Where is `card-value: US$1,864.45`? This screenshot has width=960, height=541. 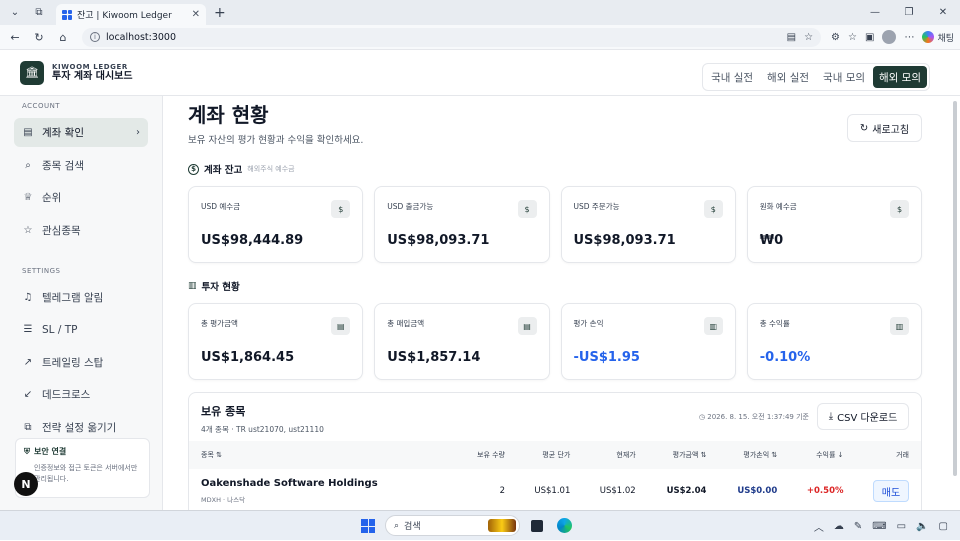 card-value: US$1,864.45 is located at coordinates (248, 357).